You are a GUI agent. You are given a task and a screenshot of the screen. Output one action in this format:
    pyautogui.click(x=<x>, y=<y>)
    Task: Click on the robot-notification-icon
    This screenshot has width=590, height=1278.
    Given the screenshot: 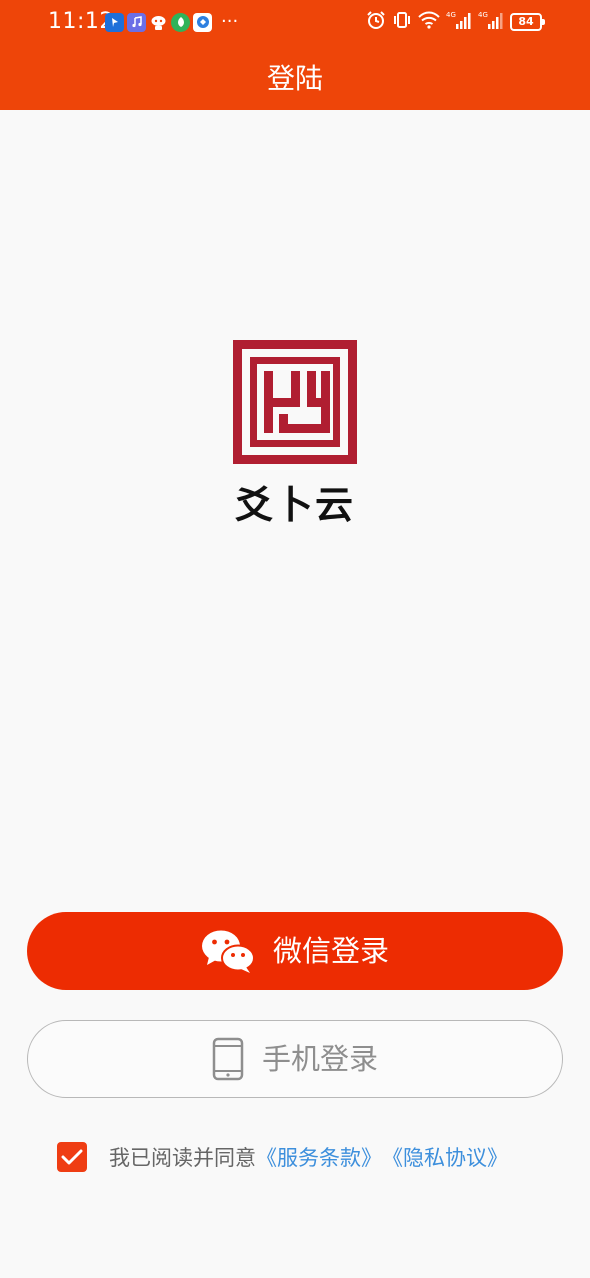 What is the action you would take?
    pyautogui.click(x=158, y=22)
    